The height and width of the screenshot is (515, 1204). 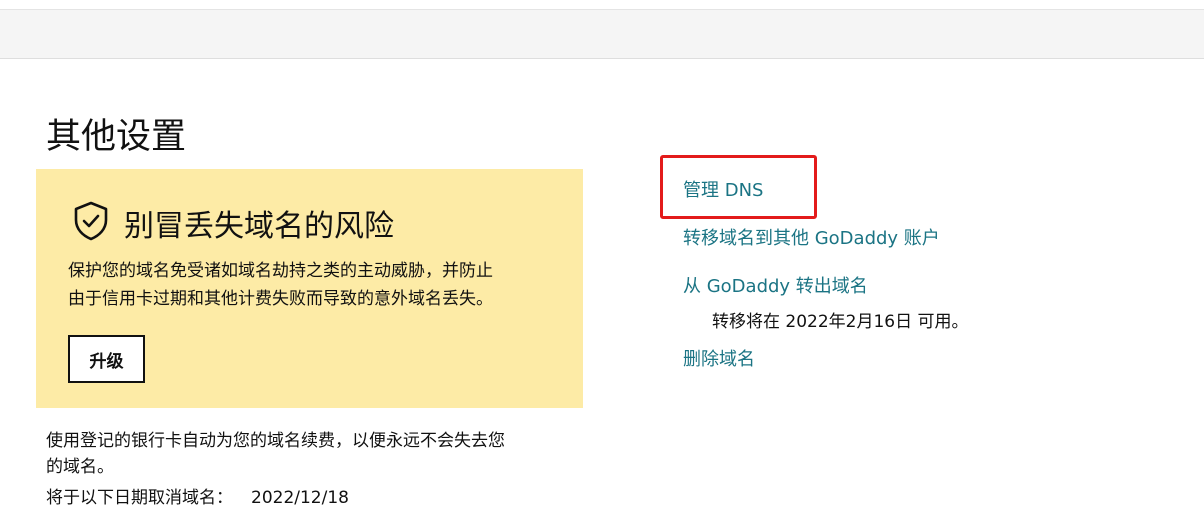 What do you see at coordinates (719, 360) in the screenshot?
I see `delete-domain-link: 删除域名` at bounding box center [719, 360].